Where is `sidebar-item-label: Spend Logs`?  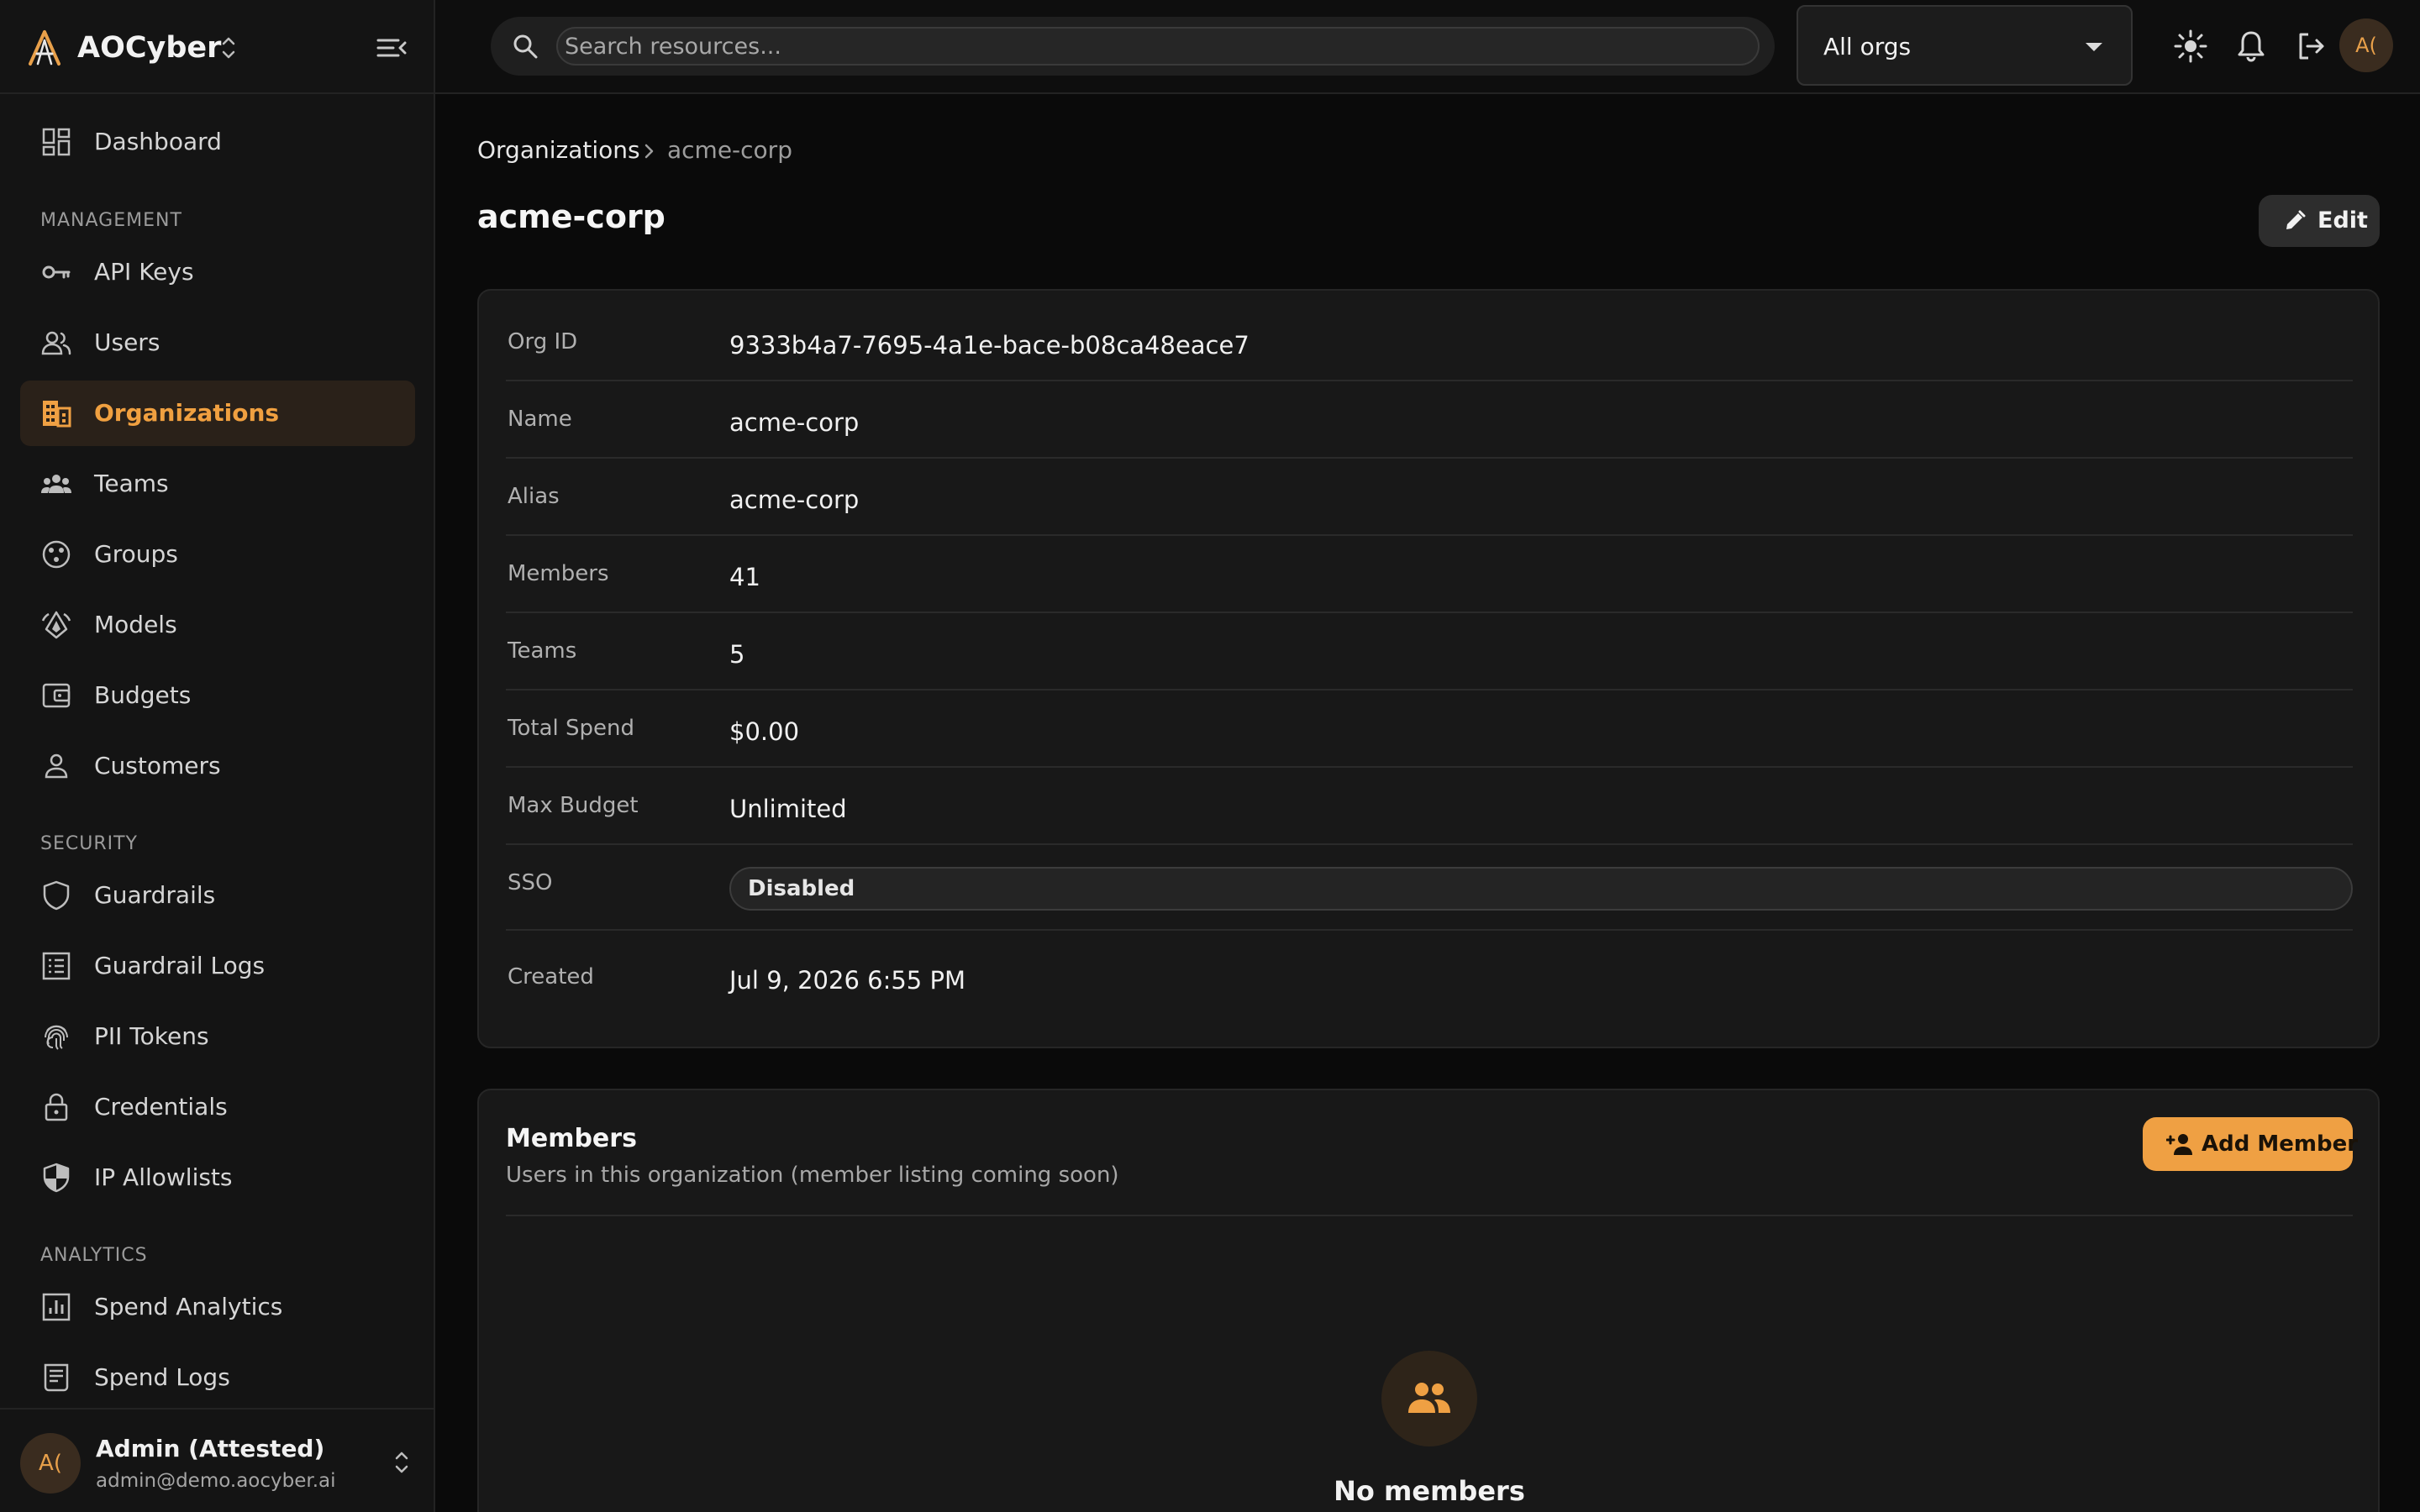 sidebar-item-label: Spend Logs is located at coordinates (162, 1377).